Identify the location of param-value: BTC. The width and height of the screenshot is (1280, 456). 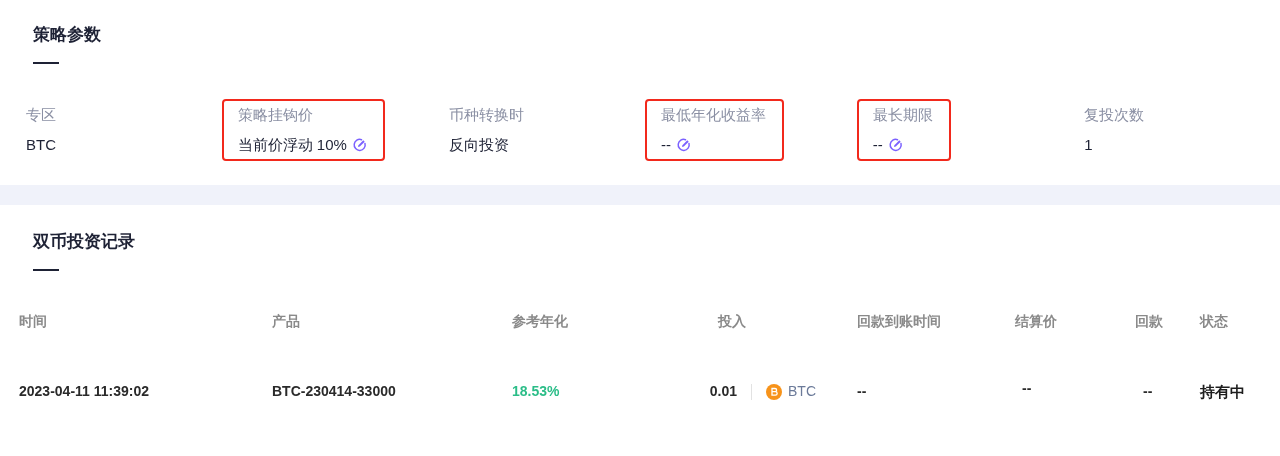
(41, 144).